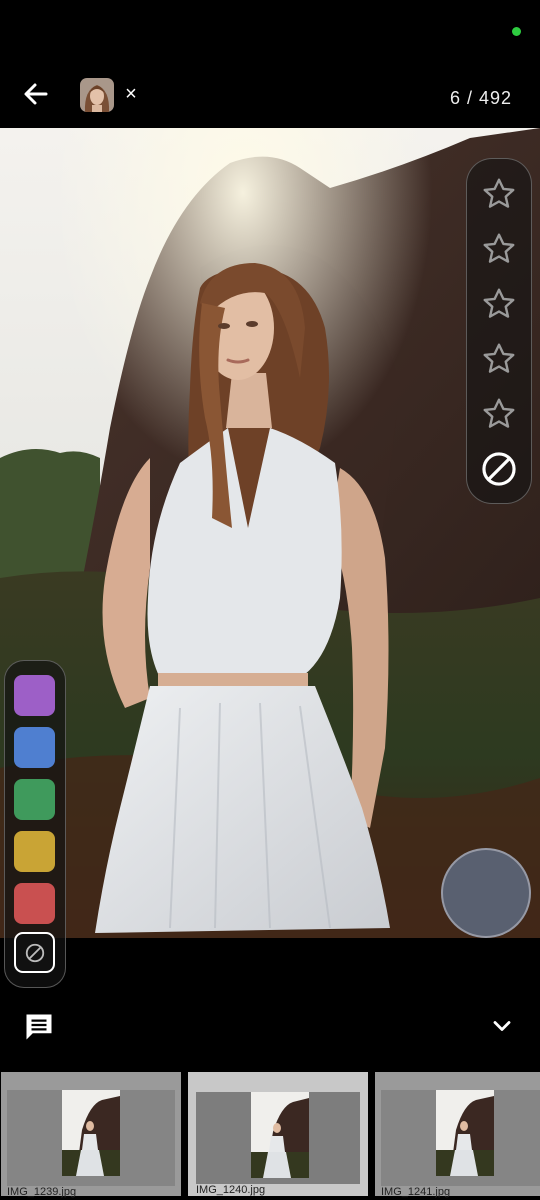 The width and height of the screenshot is (540, 1200). I want to click on color-label-clear-button, so click(34, 952).